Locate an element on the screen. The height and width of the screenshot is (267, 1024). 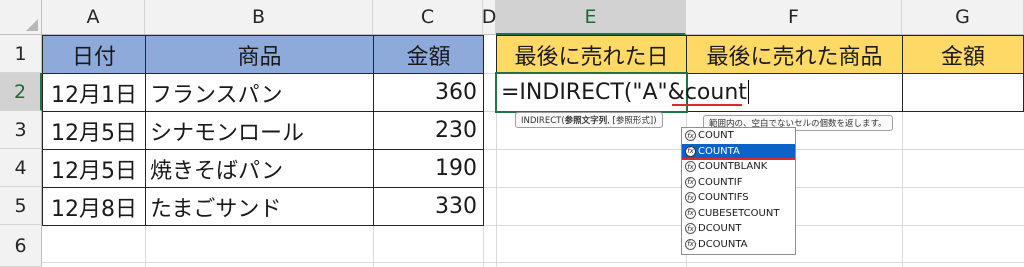
table-header-product: 商品 is located at coordinates (259, 54).